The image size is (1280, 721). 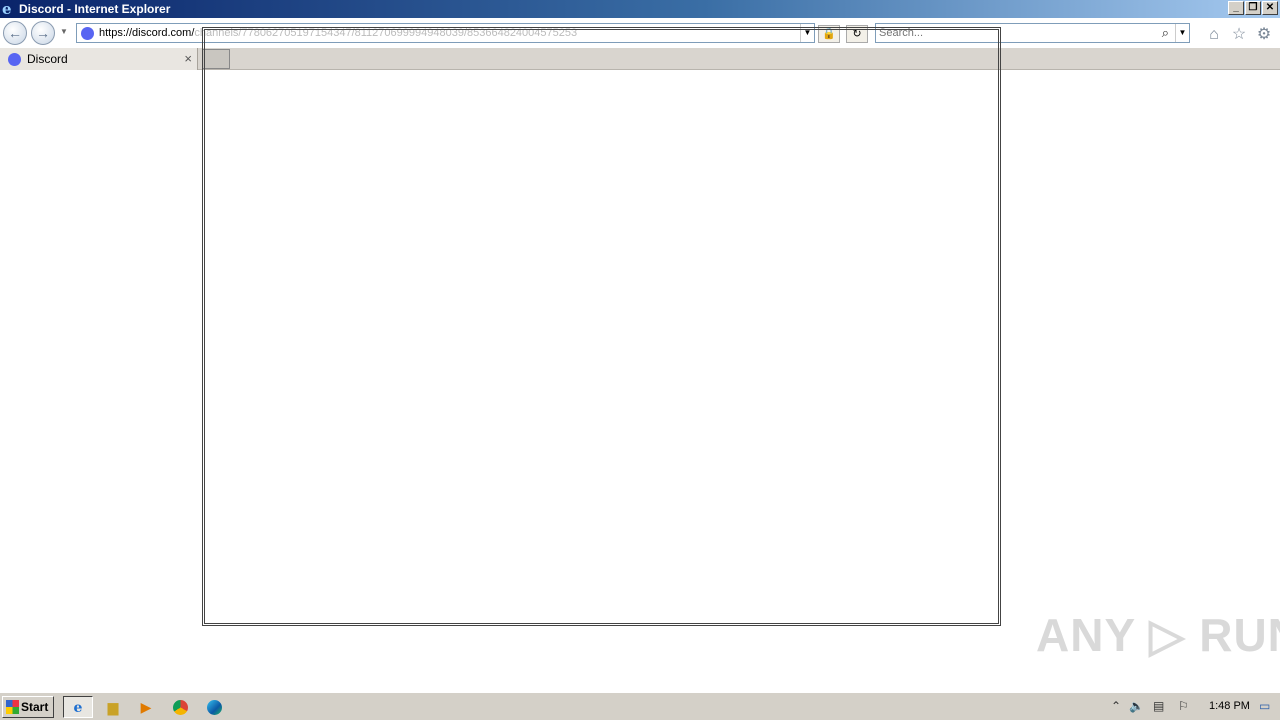 What do you see at coordinates (1214, 35) in the screenshot?
I see `home-icon: ⌂` at bounding box center [1214, 35].